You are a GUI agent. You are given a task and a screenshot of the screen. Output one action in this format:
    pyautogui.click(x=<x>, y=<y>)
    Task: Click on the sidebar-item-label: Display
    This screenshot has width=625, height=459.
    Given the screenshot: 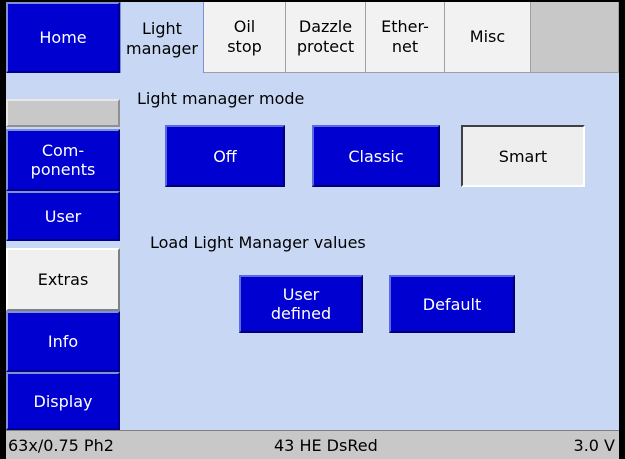 What is the action you would take?
    pyautogui.click(x=63, y=401)
    